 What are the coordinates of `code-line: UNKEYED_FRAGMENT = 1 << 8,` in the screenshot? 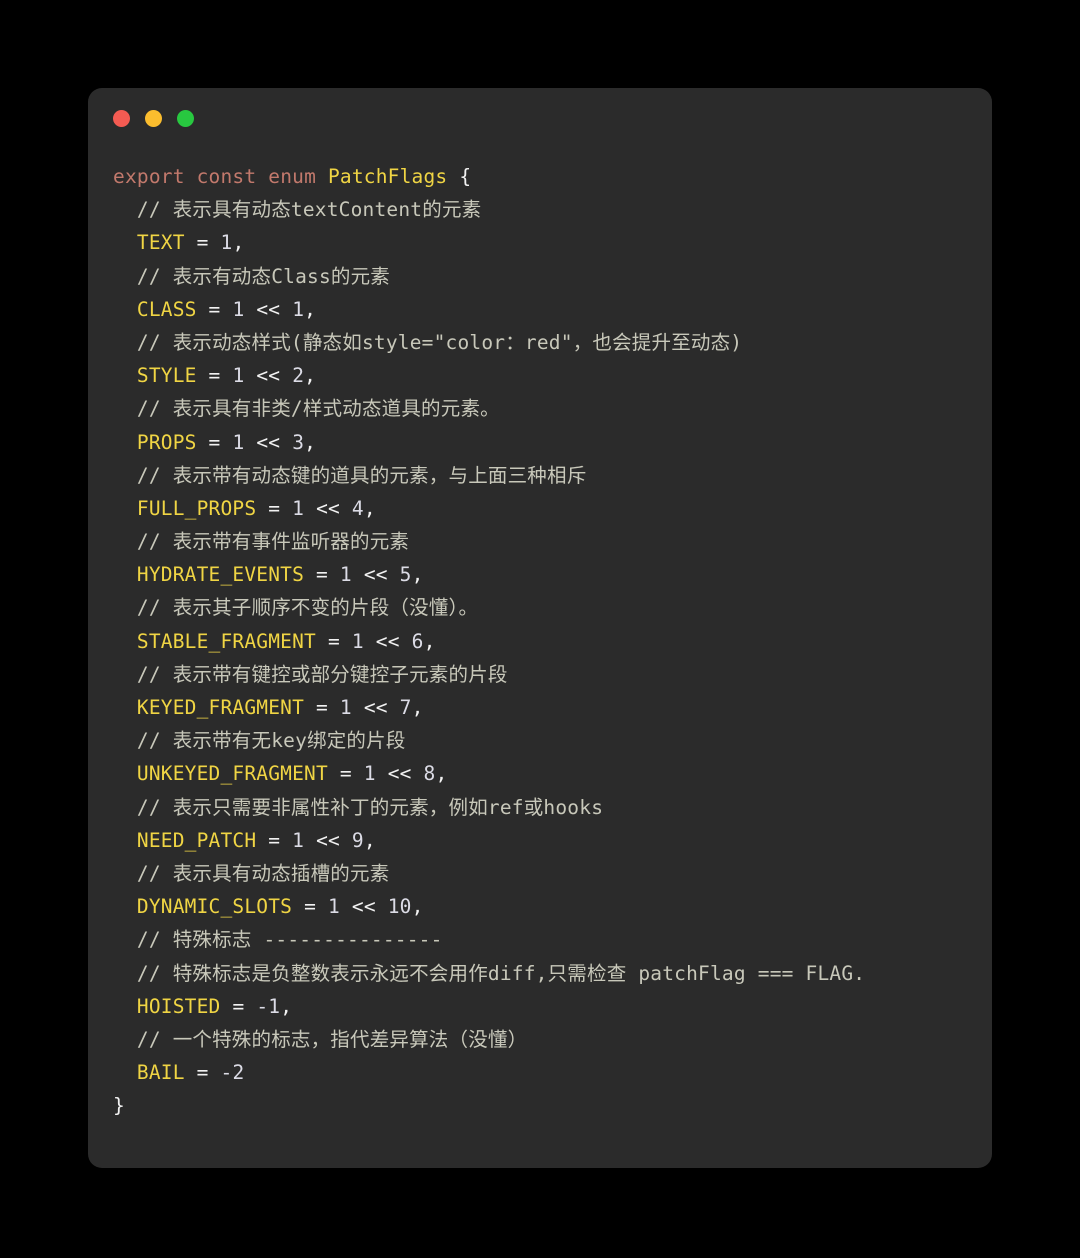 It's located at (552, 773).